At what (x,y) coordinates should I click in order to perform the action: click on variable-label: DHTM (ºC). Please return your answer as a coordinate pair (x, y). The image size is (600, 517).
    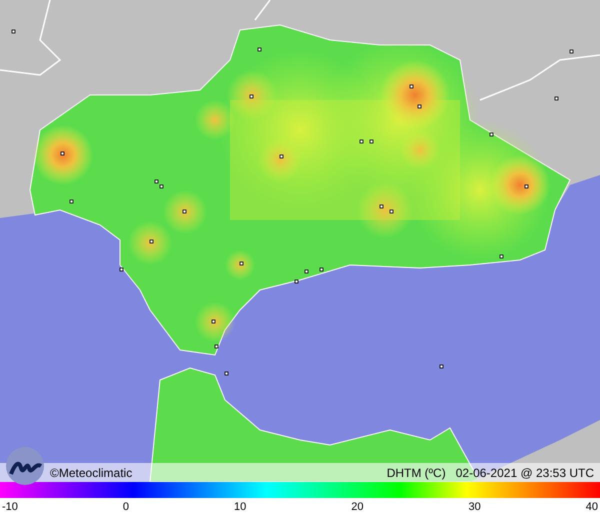
    Looking at the image, I should click on (416, 473).